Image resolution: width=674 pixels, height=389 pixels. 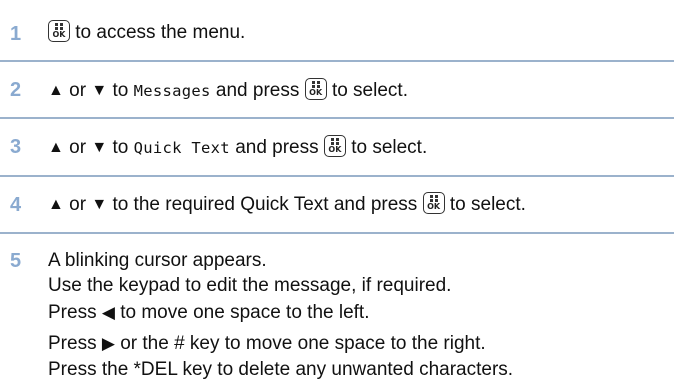 What do you see at coordinates (16, 34) in the screenshot?
I see `step-number: 1` at bounding box center [16, 34].